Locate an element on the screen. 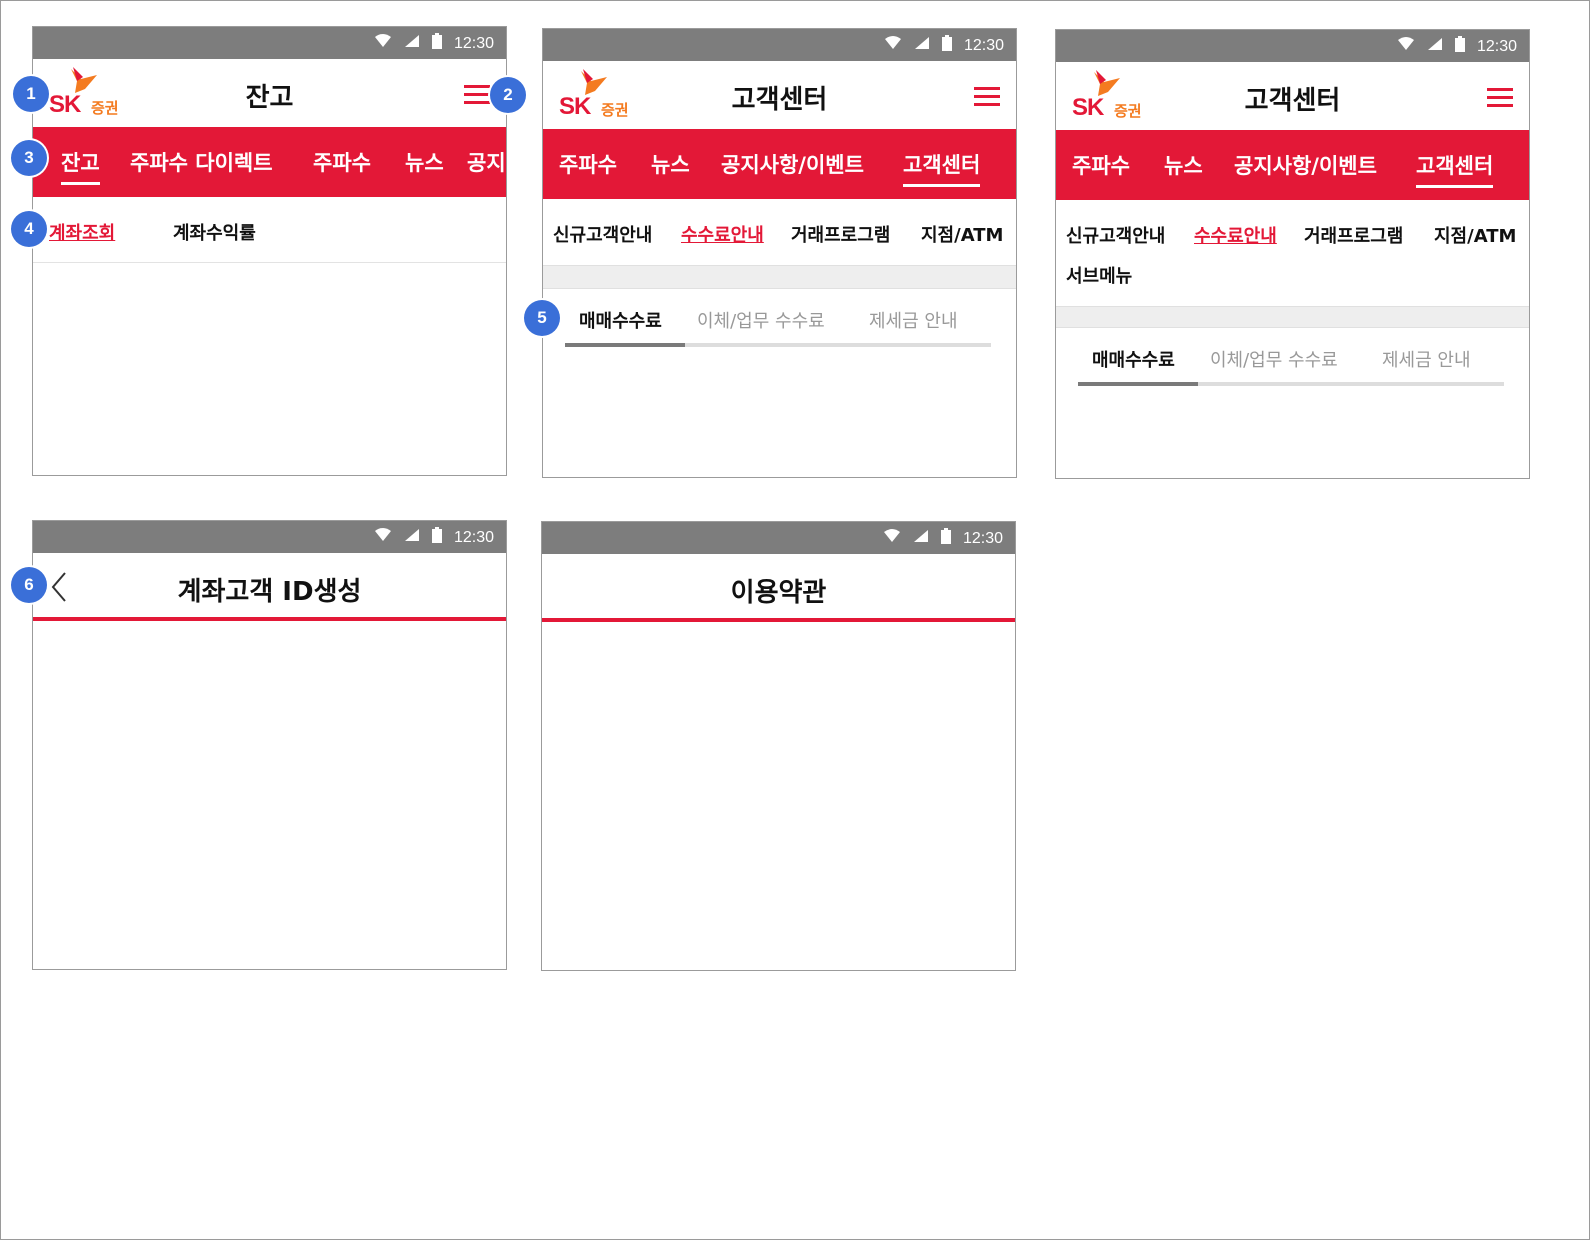  page-title: 이용약관 is located at coordinates (778, 593).